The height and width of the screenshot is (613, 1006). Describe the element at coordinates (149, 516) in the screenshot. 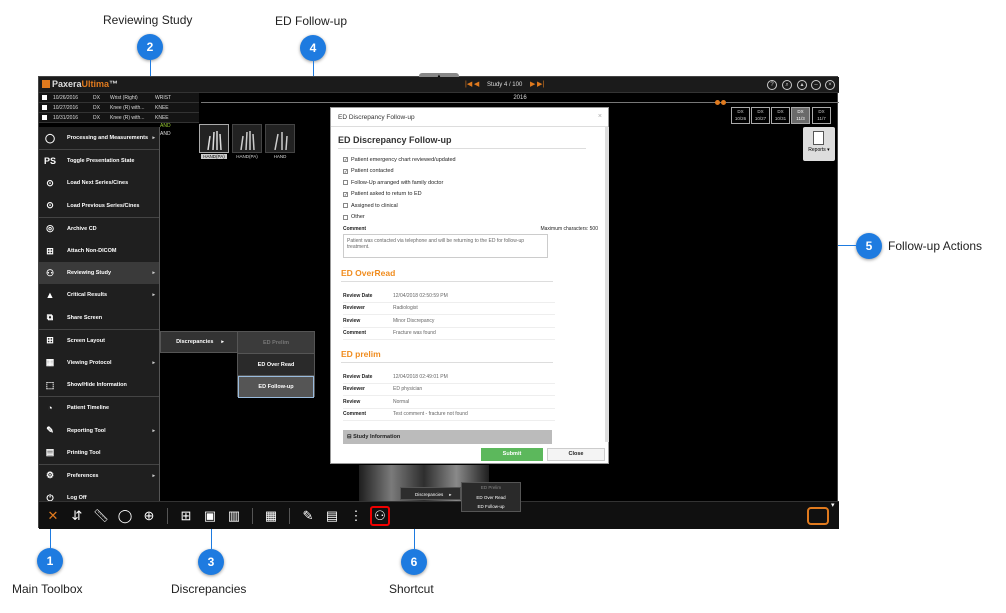

I see `zoom-icon: ⊕` at that location.